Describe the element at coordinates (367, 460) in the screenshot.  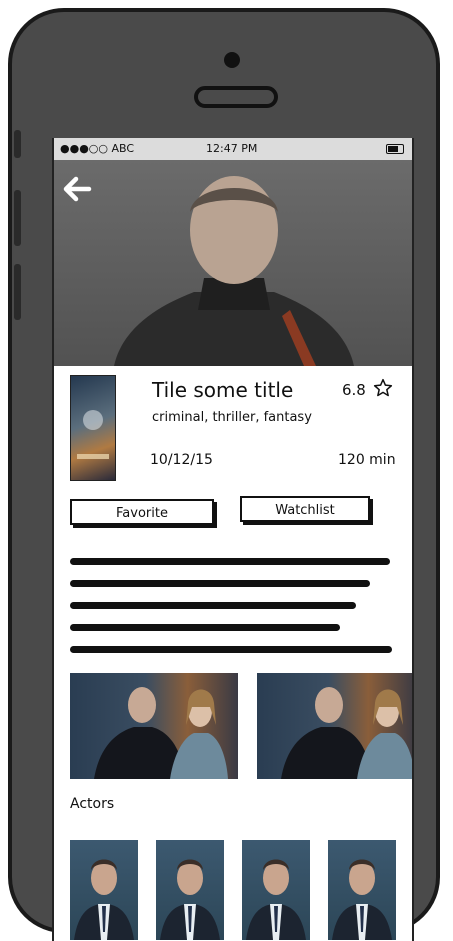
I see `runtime: 120 min` at that location.